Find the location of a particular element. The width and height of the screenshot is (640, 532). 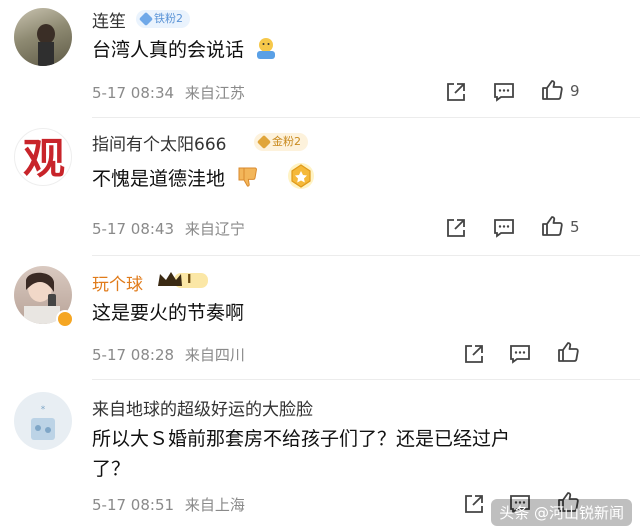

watermark: 头条 @河山锐新闻 is located at coordinates (561, 512).